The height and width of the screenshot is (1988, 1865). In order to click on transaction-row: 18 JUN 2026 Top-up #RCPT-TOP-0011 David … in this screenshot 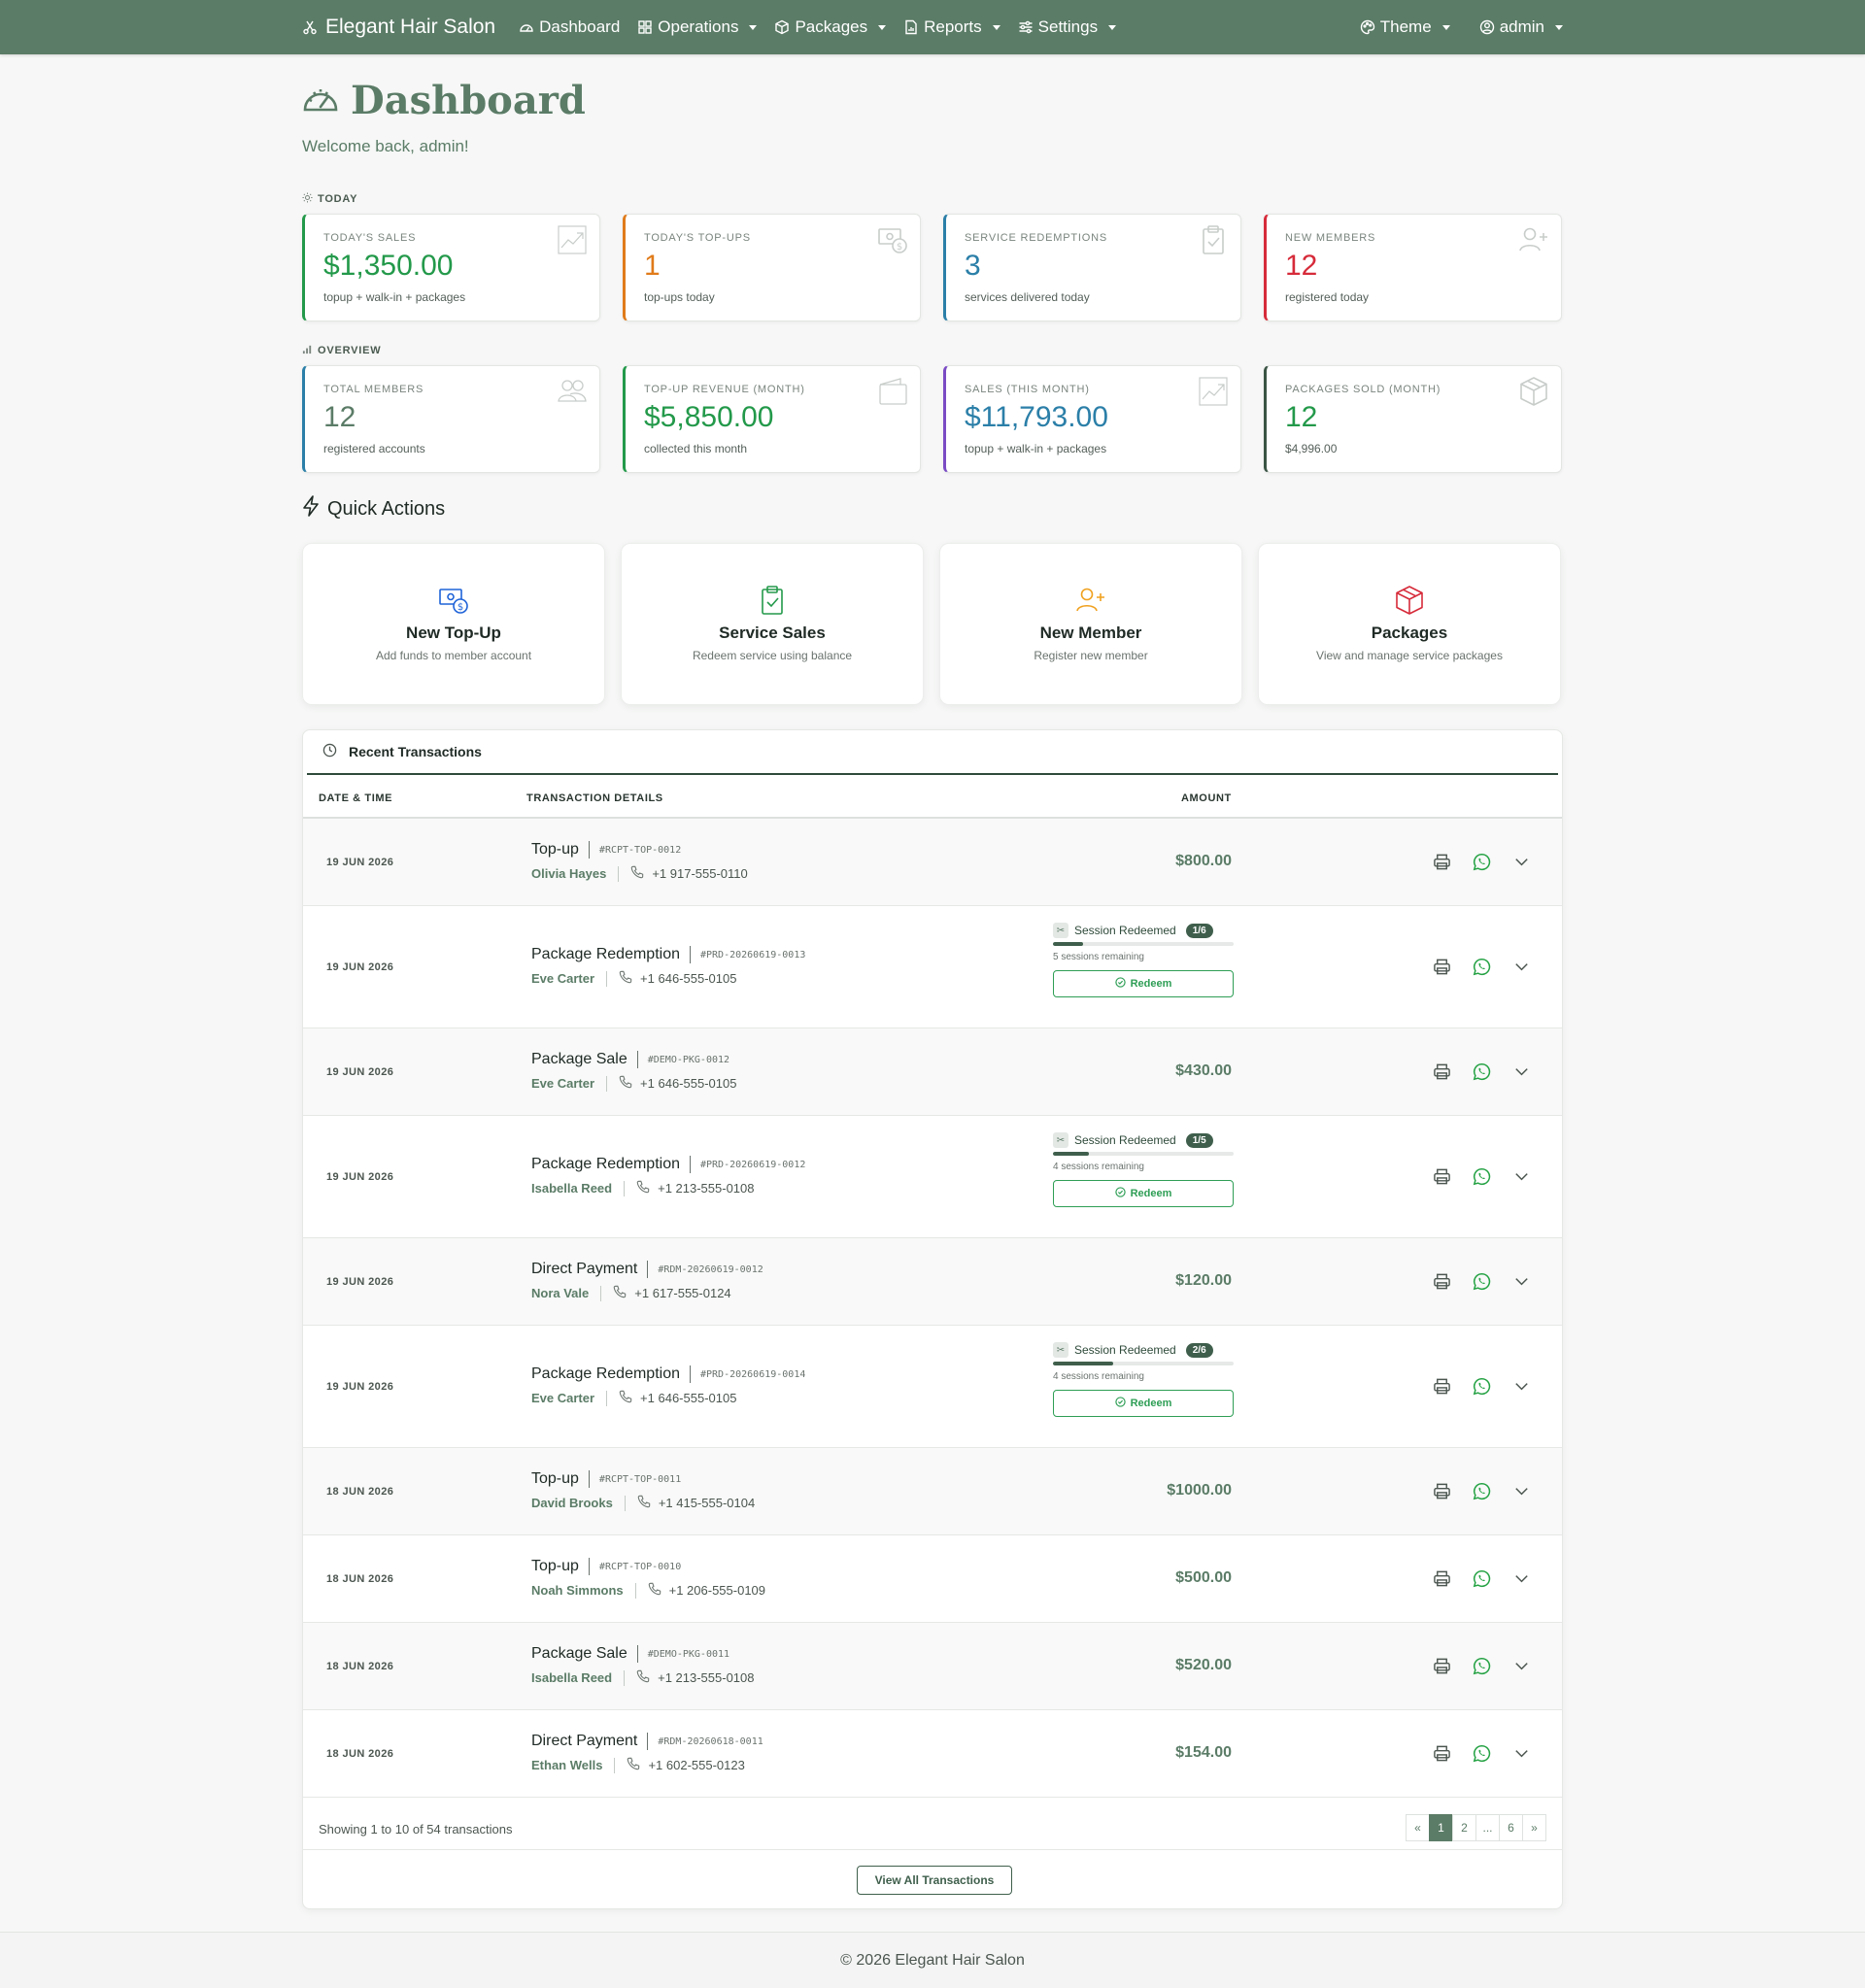, I will do `click(932, 1491)`.